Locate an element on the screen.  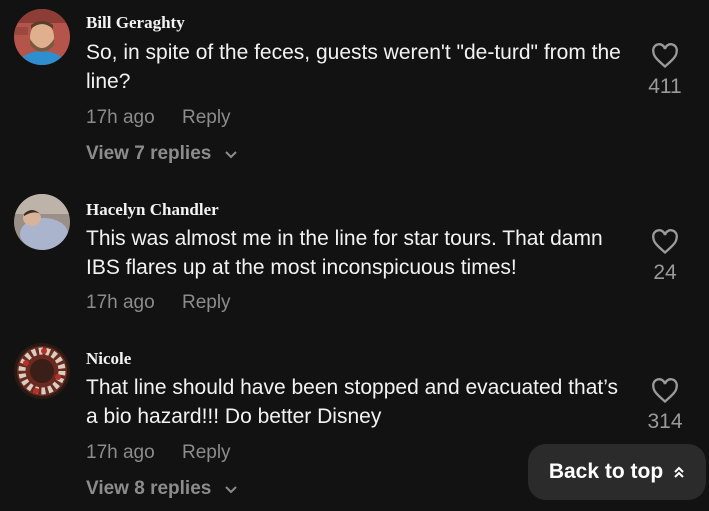
view-replies-button: View 7 replies is located at coordinates (161, 154).